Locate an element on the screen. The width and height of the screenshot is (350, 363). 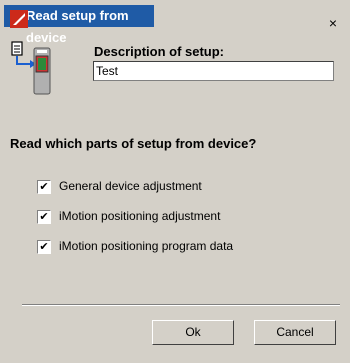
ok-button: Ok is located at coordinates (193, 332).